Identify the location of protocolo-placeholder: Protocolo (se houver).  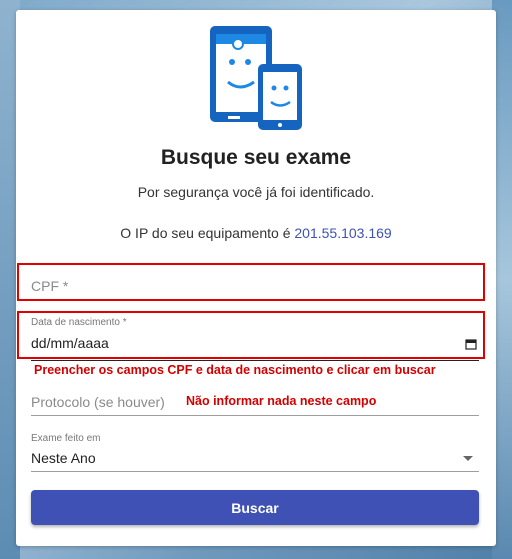
(98, 402).